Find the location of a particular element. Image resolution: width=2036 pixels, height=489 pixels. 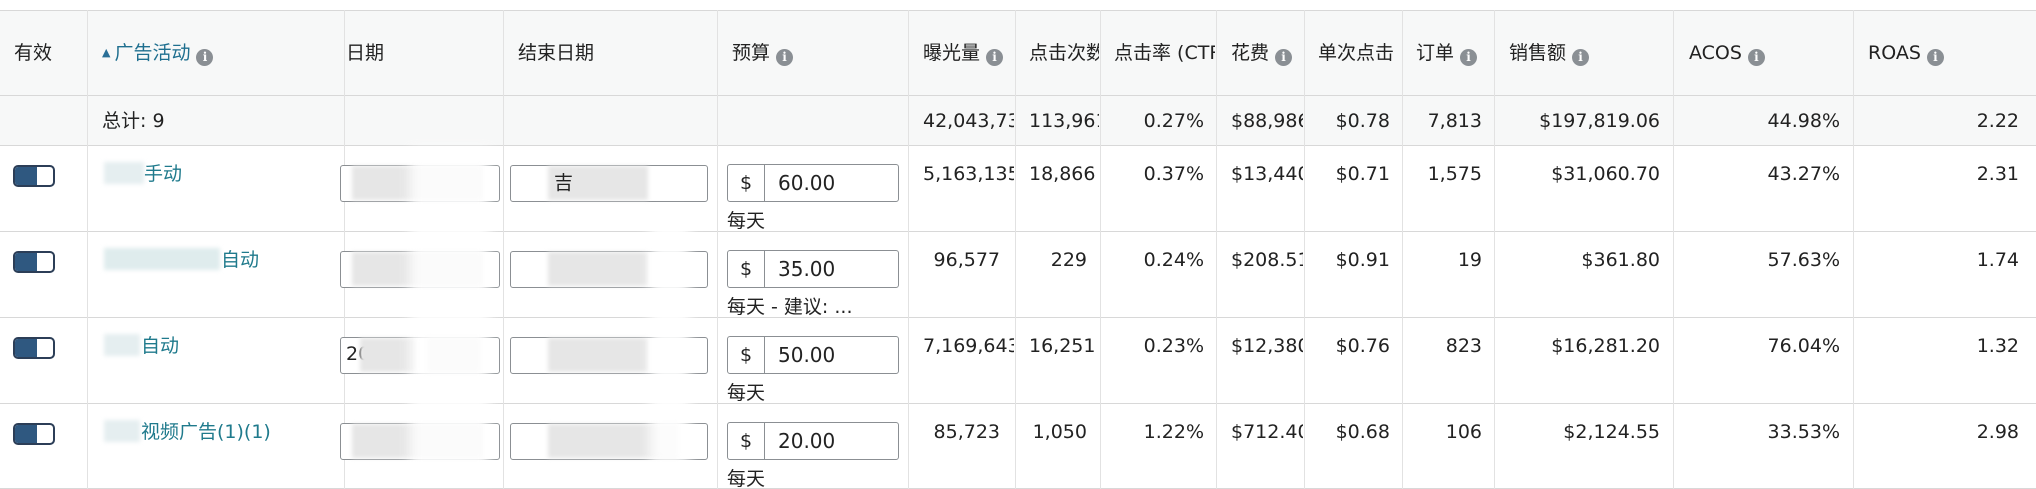

header-start-date-label: 日期 is located at coordinates (365, 53).